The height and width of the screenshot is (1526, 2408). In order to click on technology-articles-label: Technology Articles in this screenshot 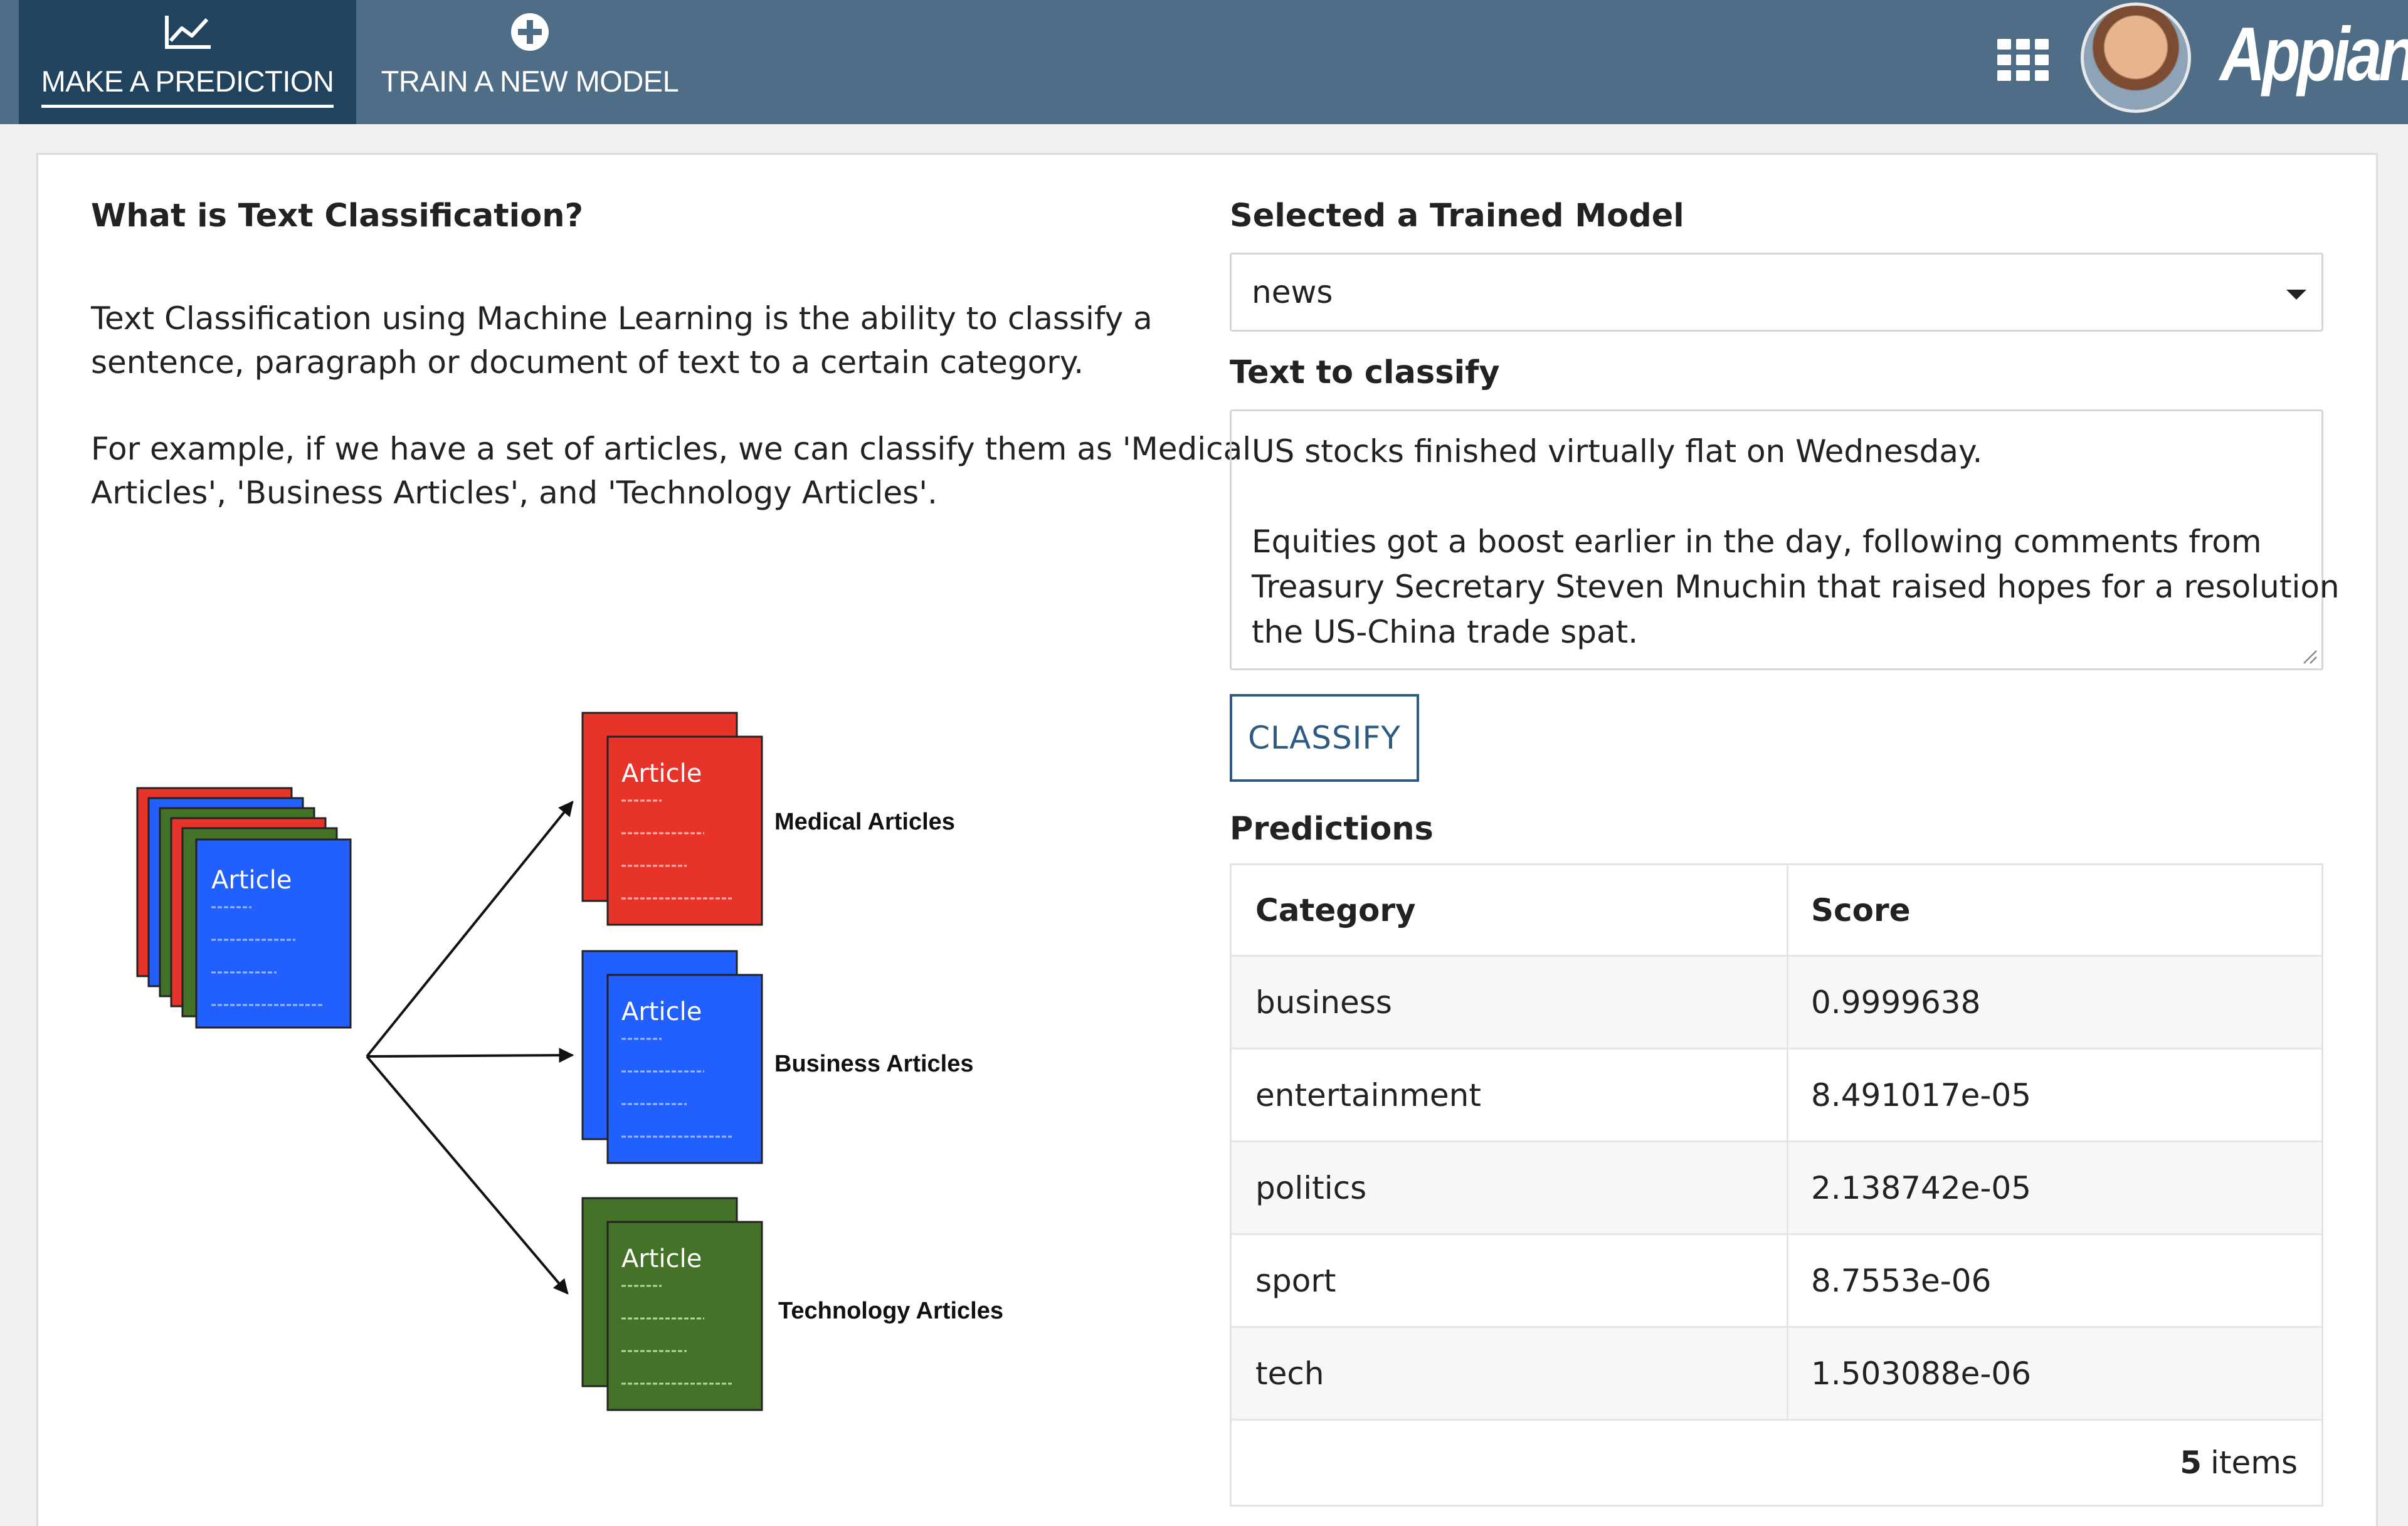, I will do `click(890, 1311)`.